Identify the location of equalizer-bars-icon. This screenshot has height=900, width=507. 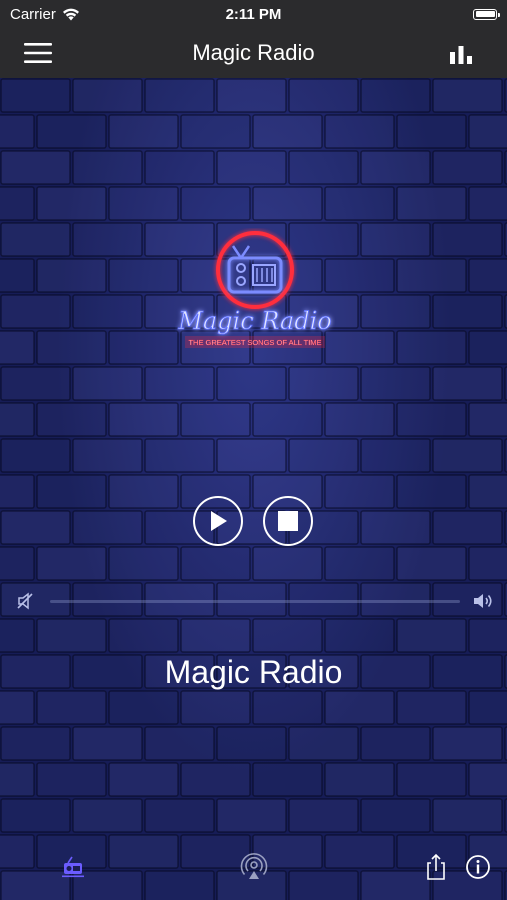
(461, 54).